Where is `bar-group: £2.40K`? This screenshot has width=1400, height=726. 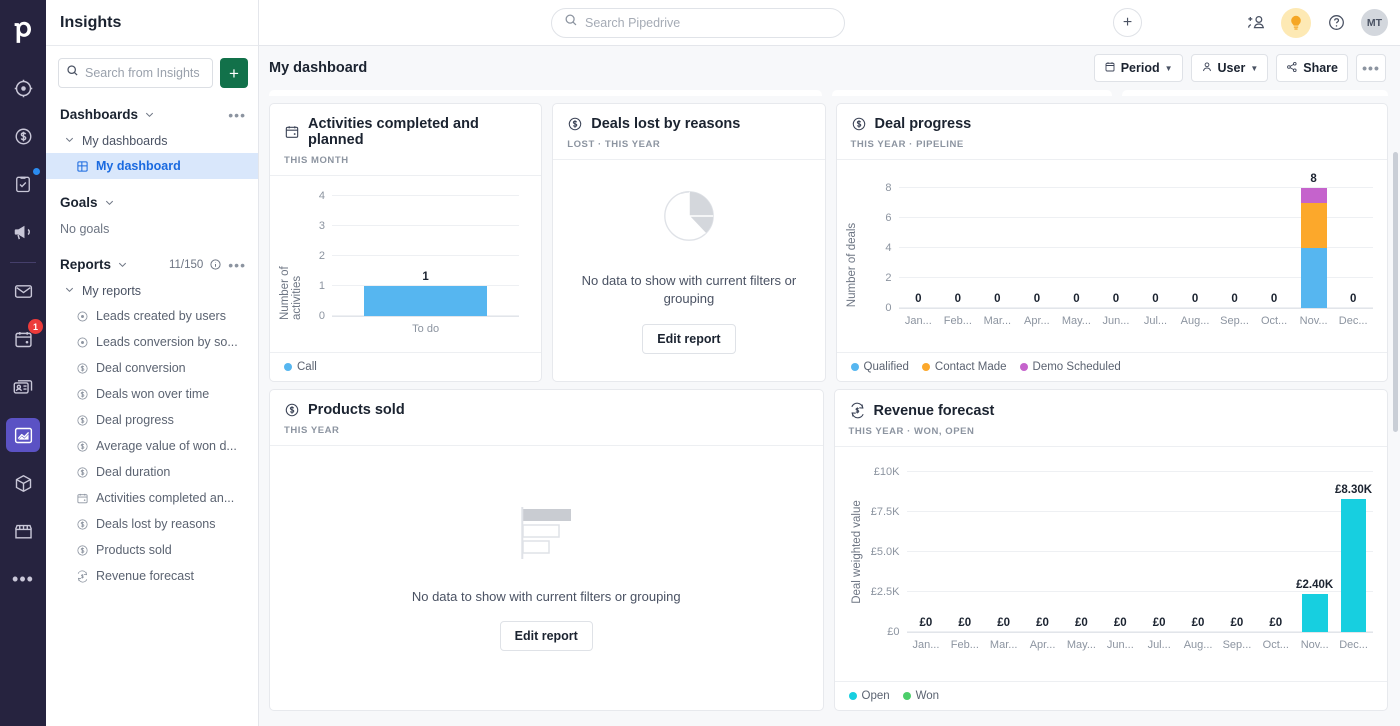
bar-group: £2.40K is located at coordinates (1314, 552).